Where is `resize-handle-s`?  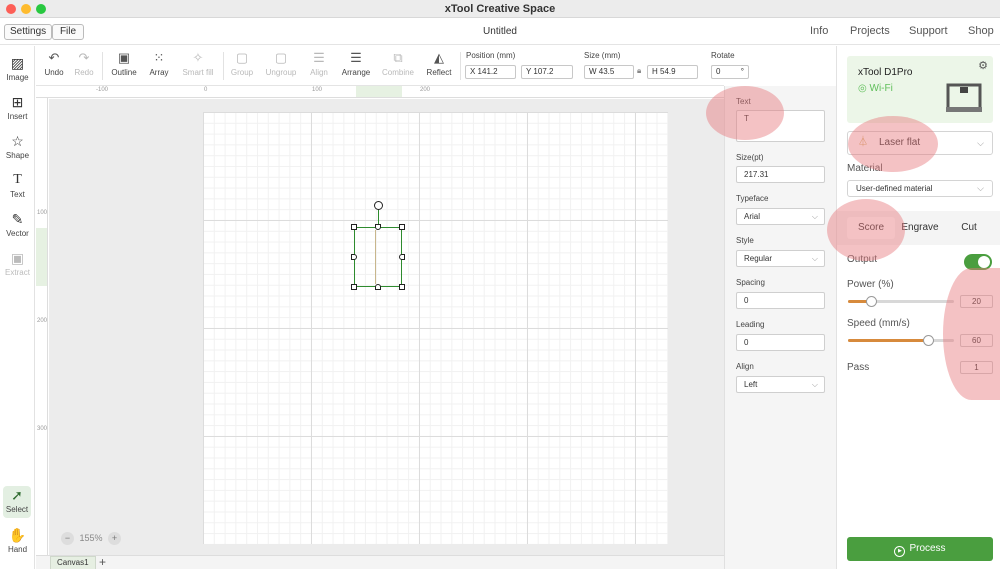 resize-handle-s is located at coordinates (378, 287).